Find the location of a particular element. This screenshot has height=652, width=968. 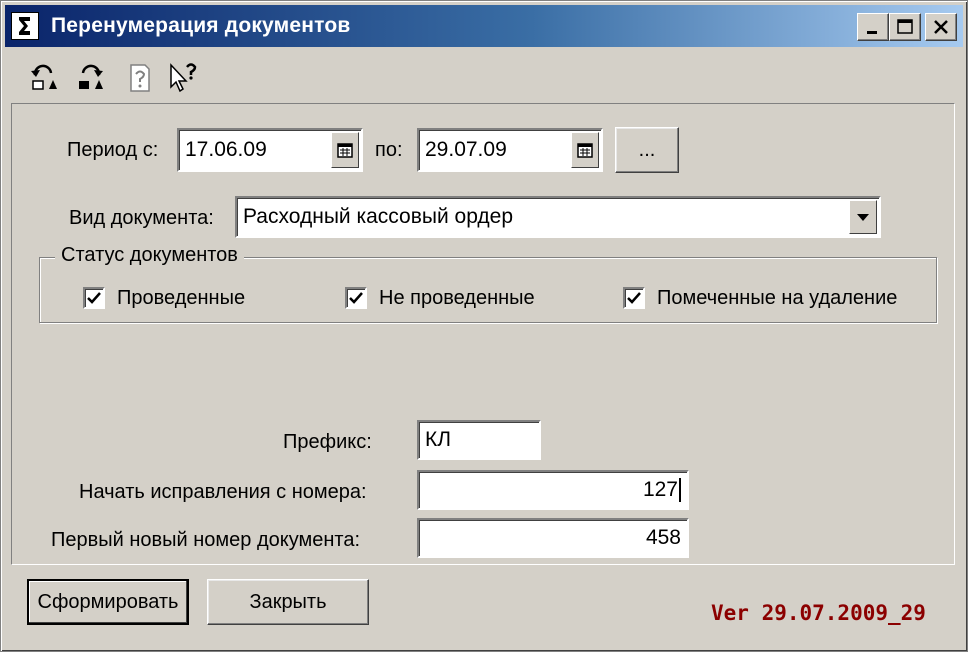

generate-button: Сформировать is located at coordinates (108, 602).